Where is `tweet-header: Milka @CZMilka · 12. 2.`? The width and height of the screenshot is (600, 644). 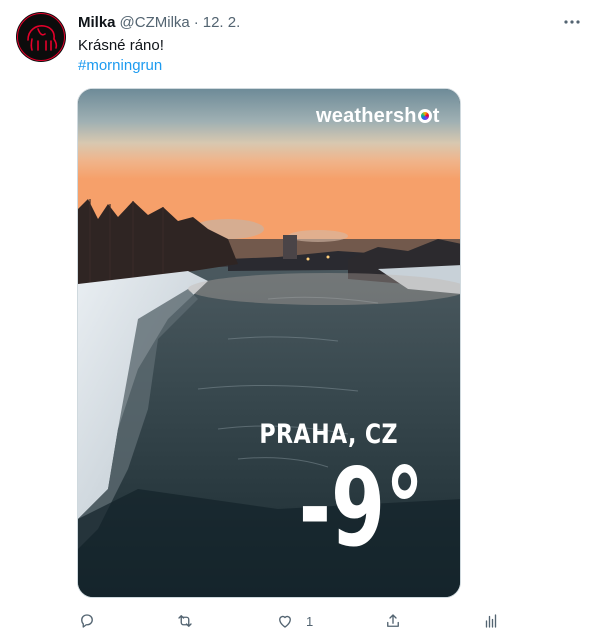
tweet-header: Milka @CZMilka · 12. 2. is located at coordinates (159, 22).